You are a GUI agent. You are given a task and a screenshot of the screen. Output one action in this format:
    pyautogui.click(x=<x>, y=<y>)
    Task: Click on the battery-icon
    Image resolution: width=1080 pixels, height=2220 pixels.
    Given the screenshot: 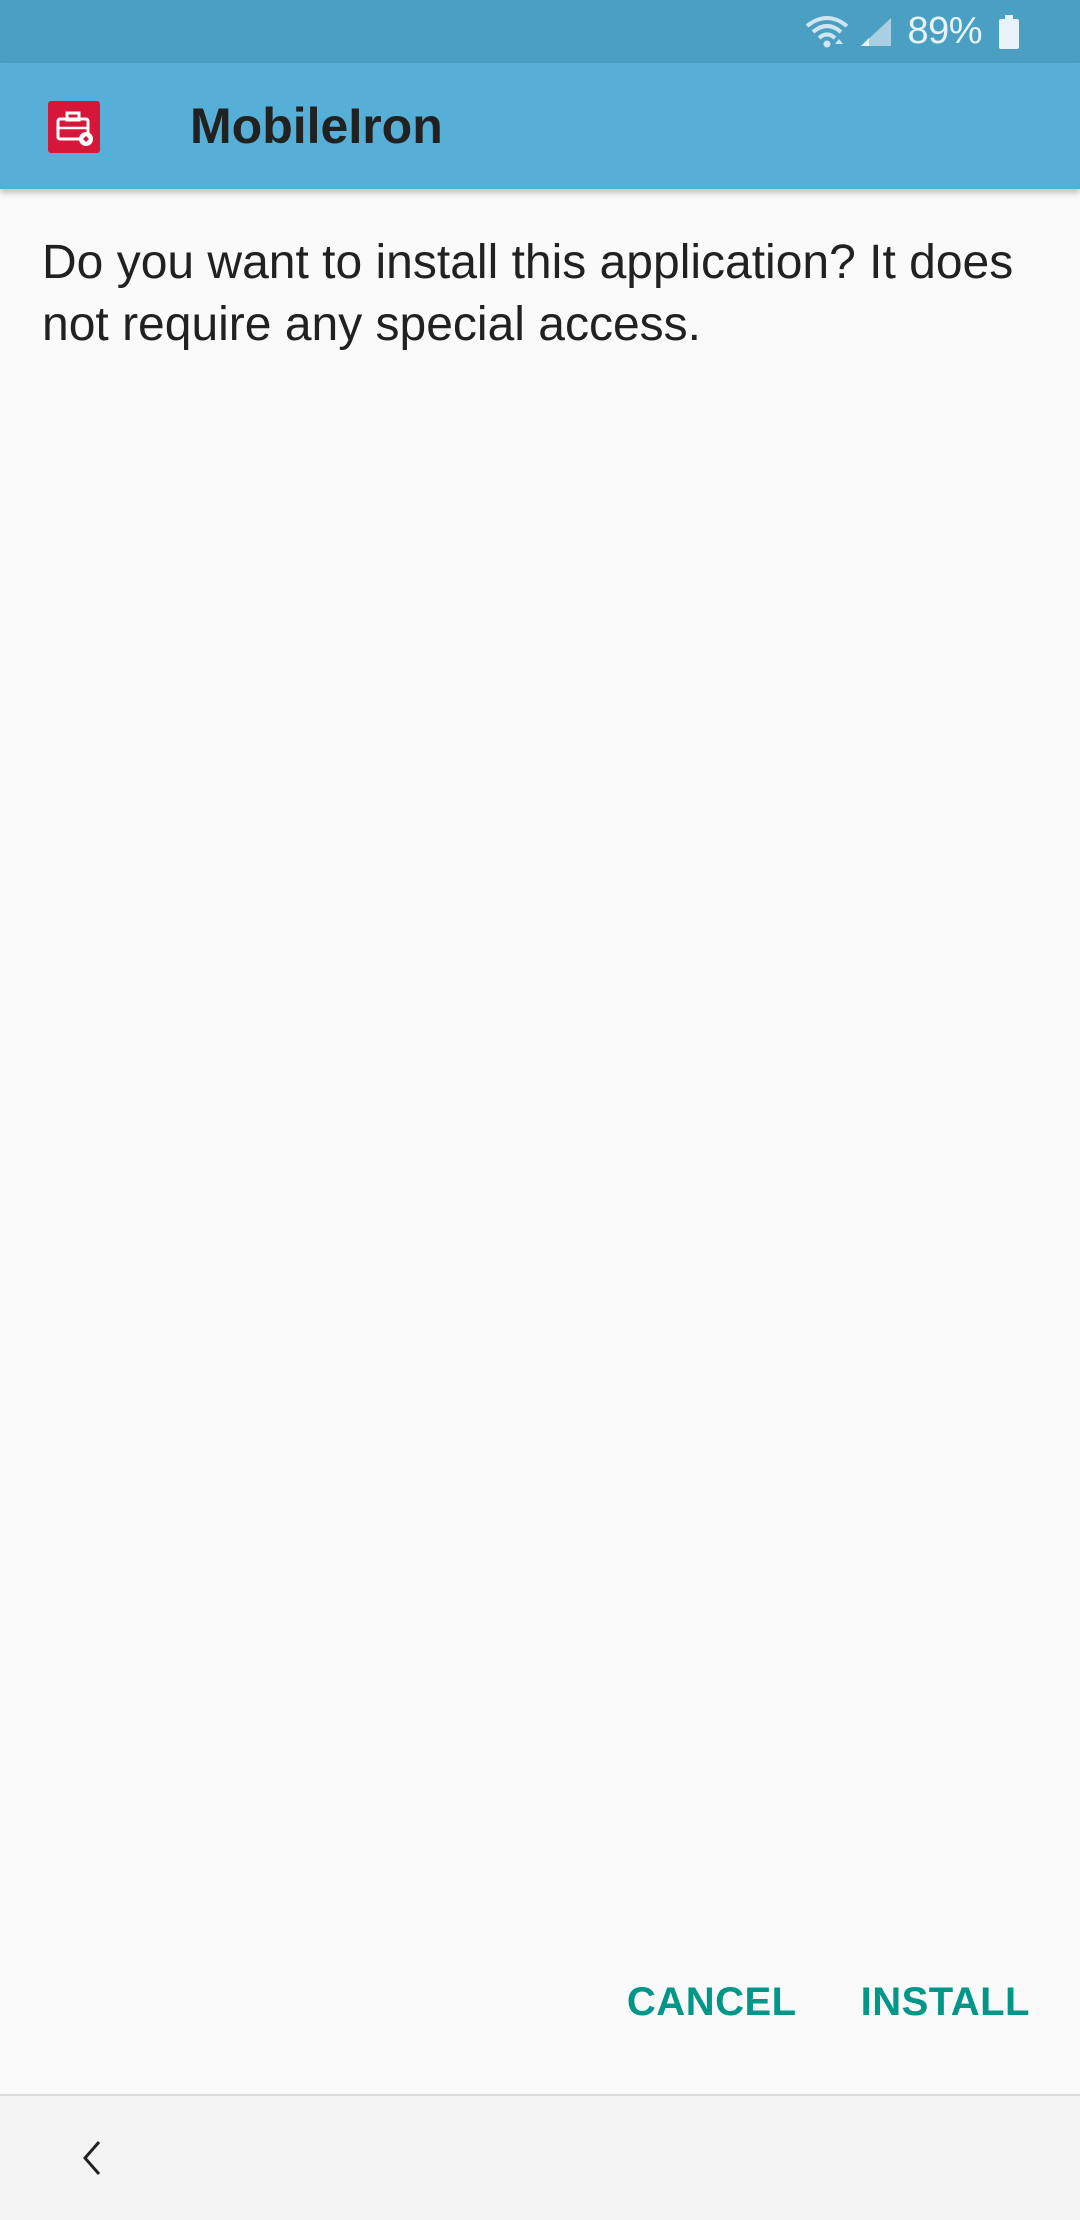 What is the action you would take?
    pyautogui.click(x=1009, y=31)
    